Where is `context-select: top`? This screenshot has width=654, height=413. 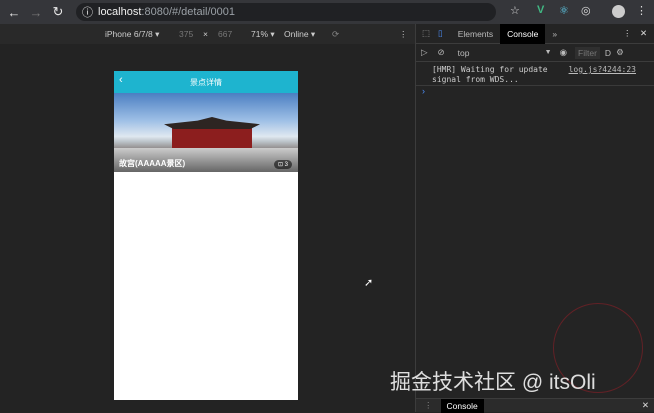
context-select: top is located at coordinates (497, 53).